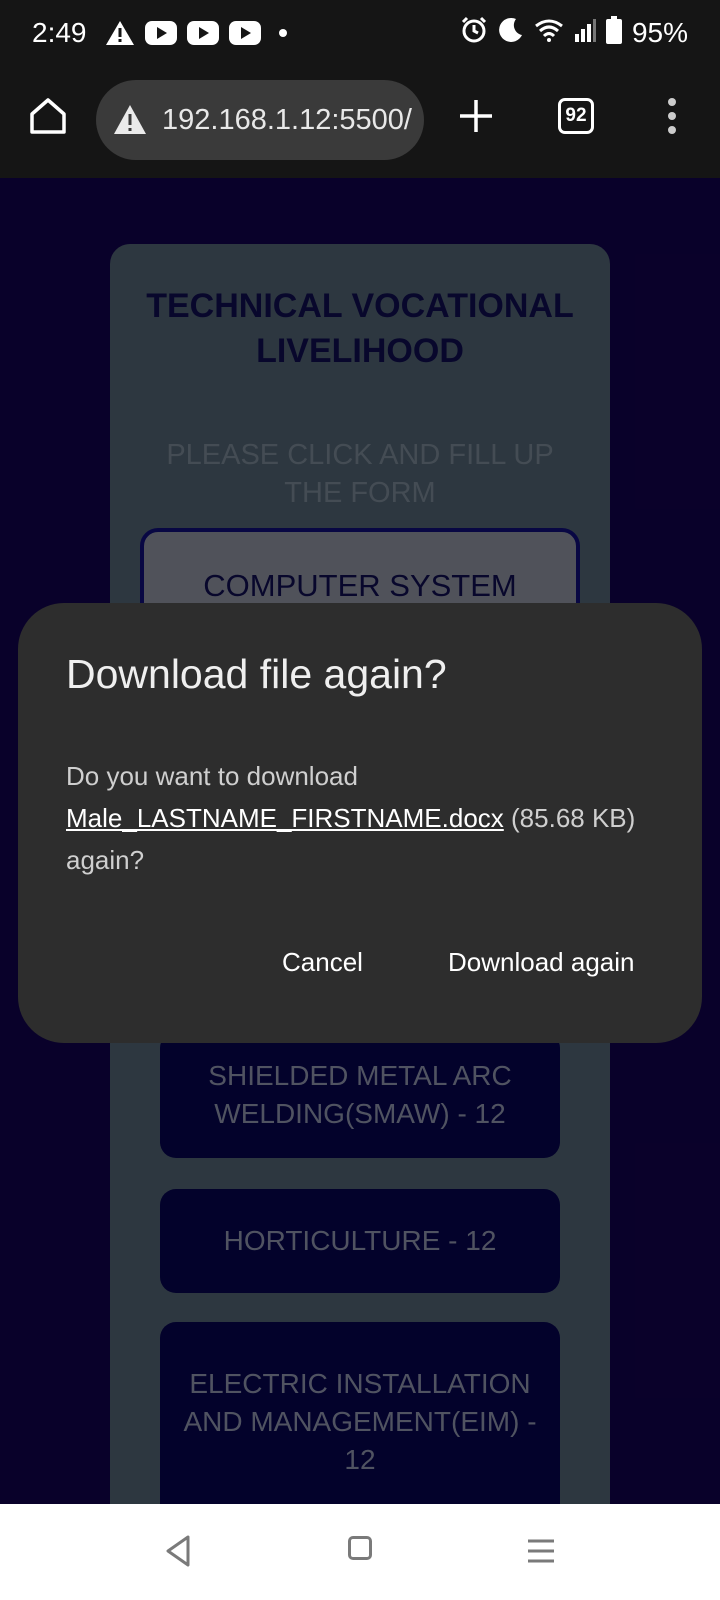 The width and height of the screenshot is (720, 1600). Describe the element at coordinates (179, 1551) in the screenshot. I see `back-icon` at that location.